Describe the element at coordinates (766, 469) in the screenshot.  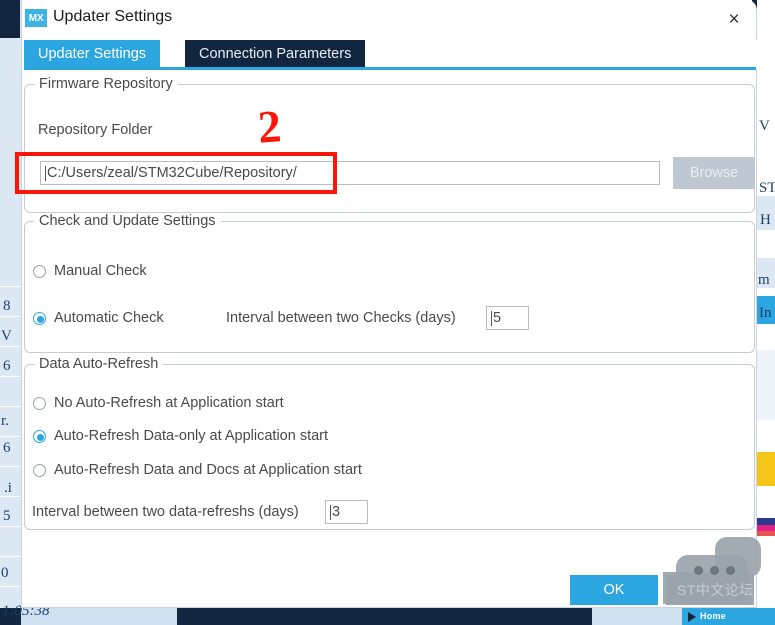
I see `background-swatch-yellow` at that location.